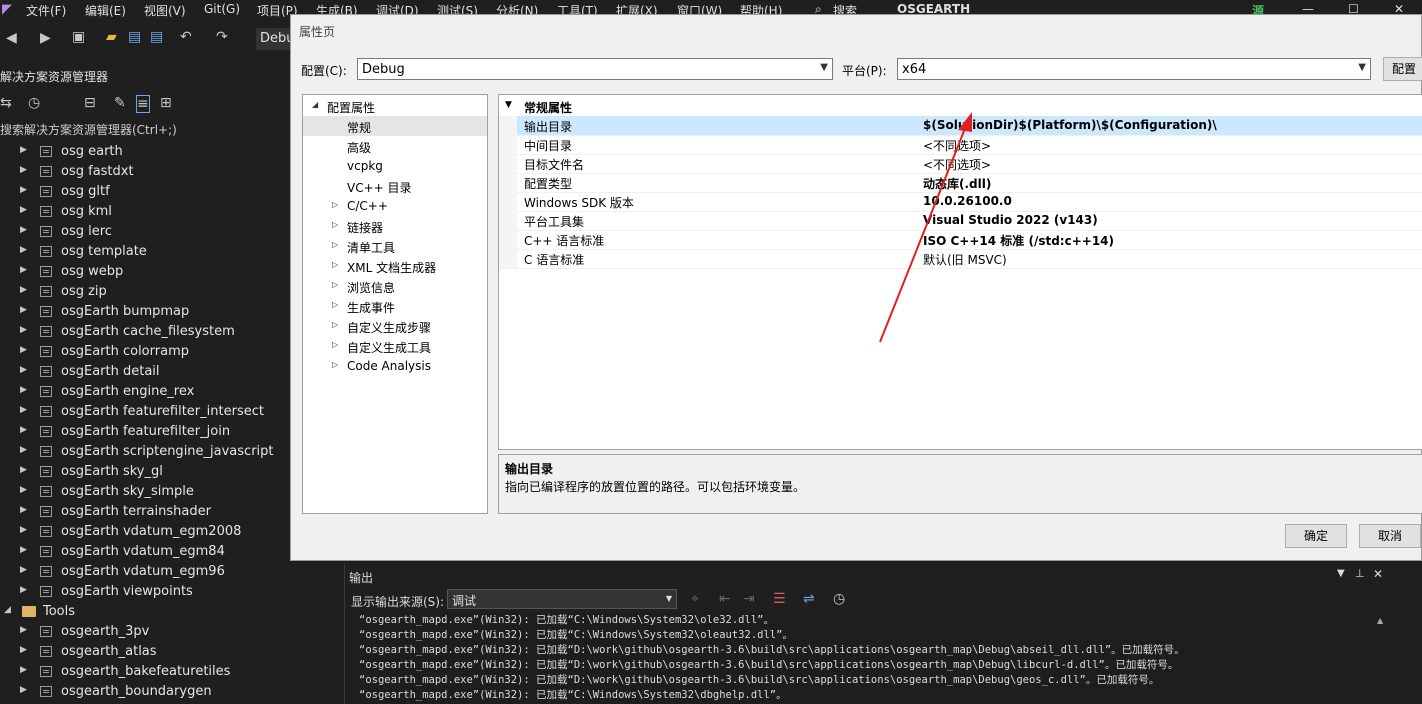  I want to click on annotation-arrow, so click(925, 227).